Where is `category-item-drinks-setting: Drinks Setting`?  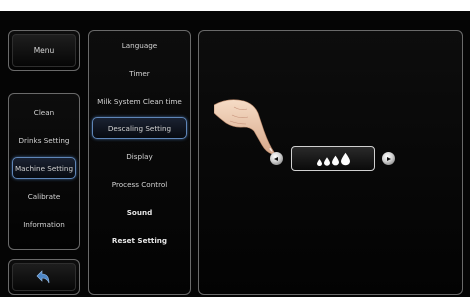
category-item-drinks-setting: Drinks Setting is located at coordinates (44, 140).